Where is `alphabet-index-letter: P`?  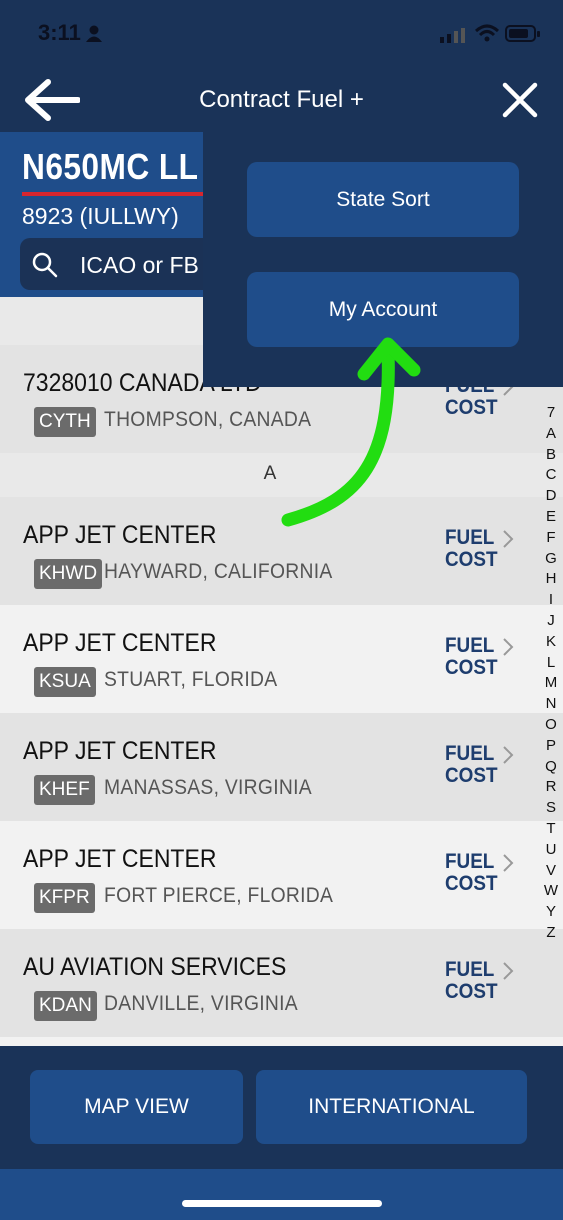
alphabet-index-letter: P is located at coordinates (550, 746).